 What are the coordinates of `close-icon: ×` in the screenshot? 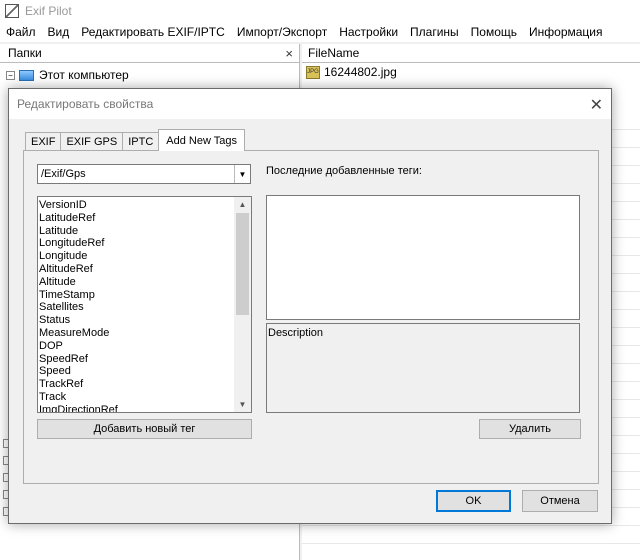 It's located at (289, 53).